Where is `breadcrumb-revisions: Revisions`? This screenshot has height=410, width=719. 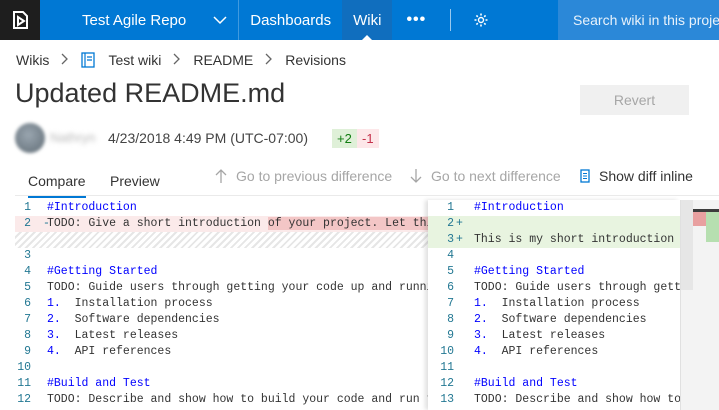
breadcrumb-revisions: Revisions is located at coordinates (315, 60).